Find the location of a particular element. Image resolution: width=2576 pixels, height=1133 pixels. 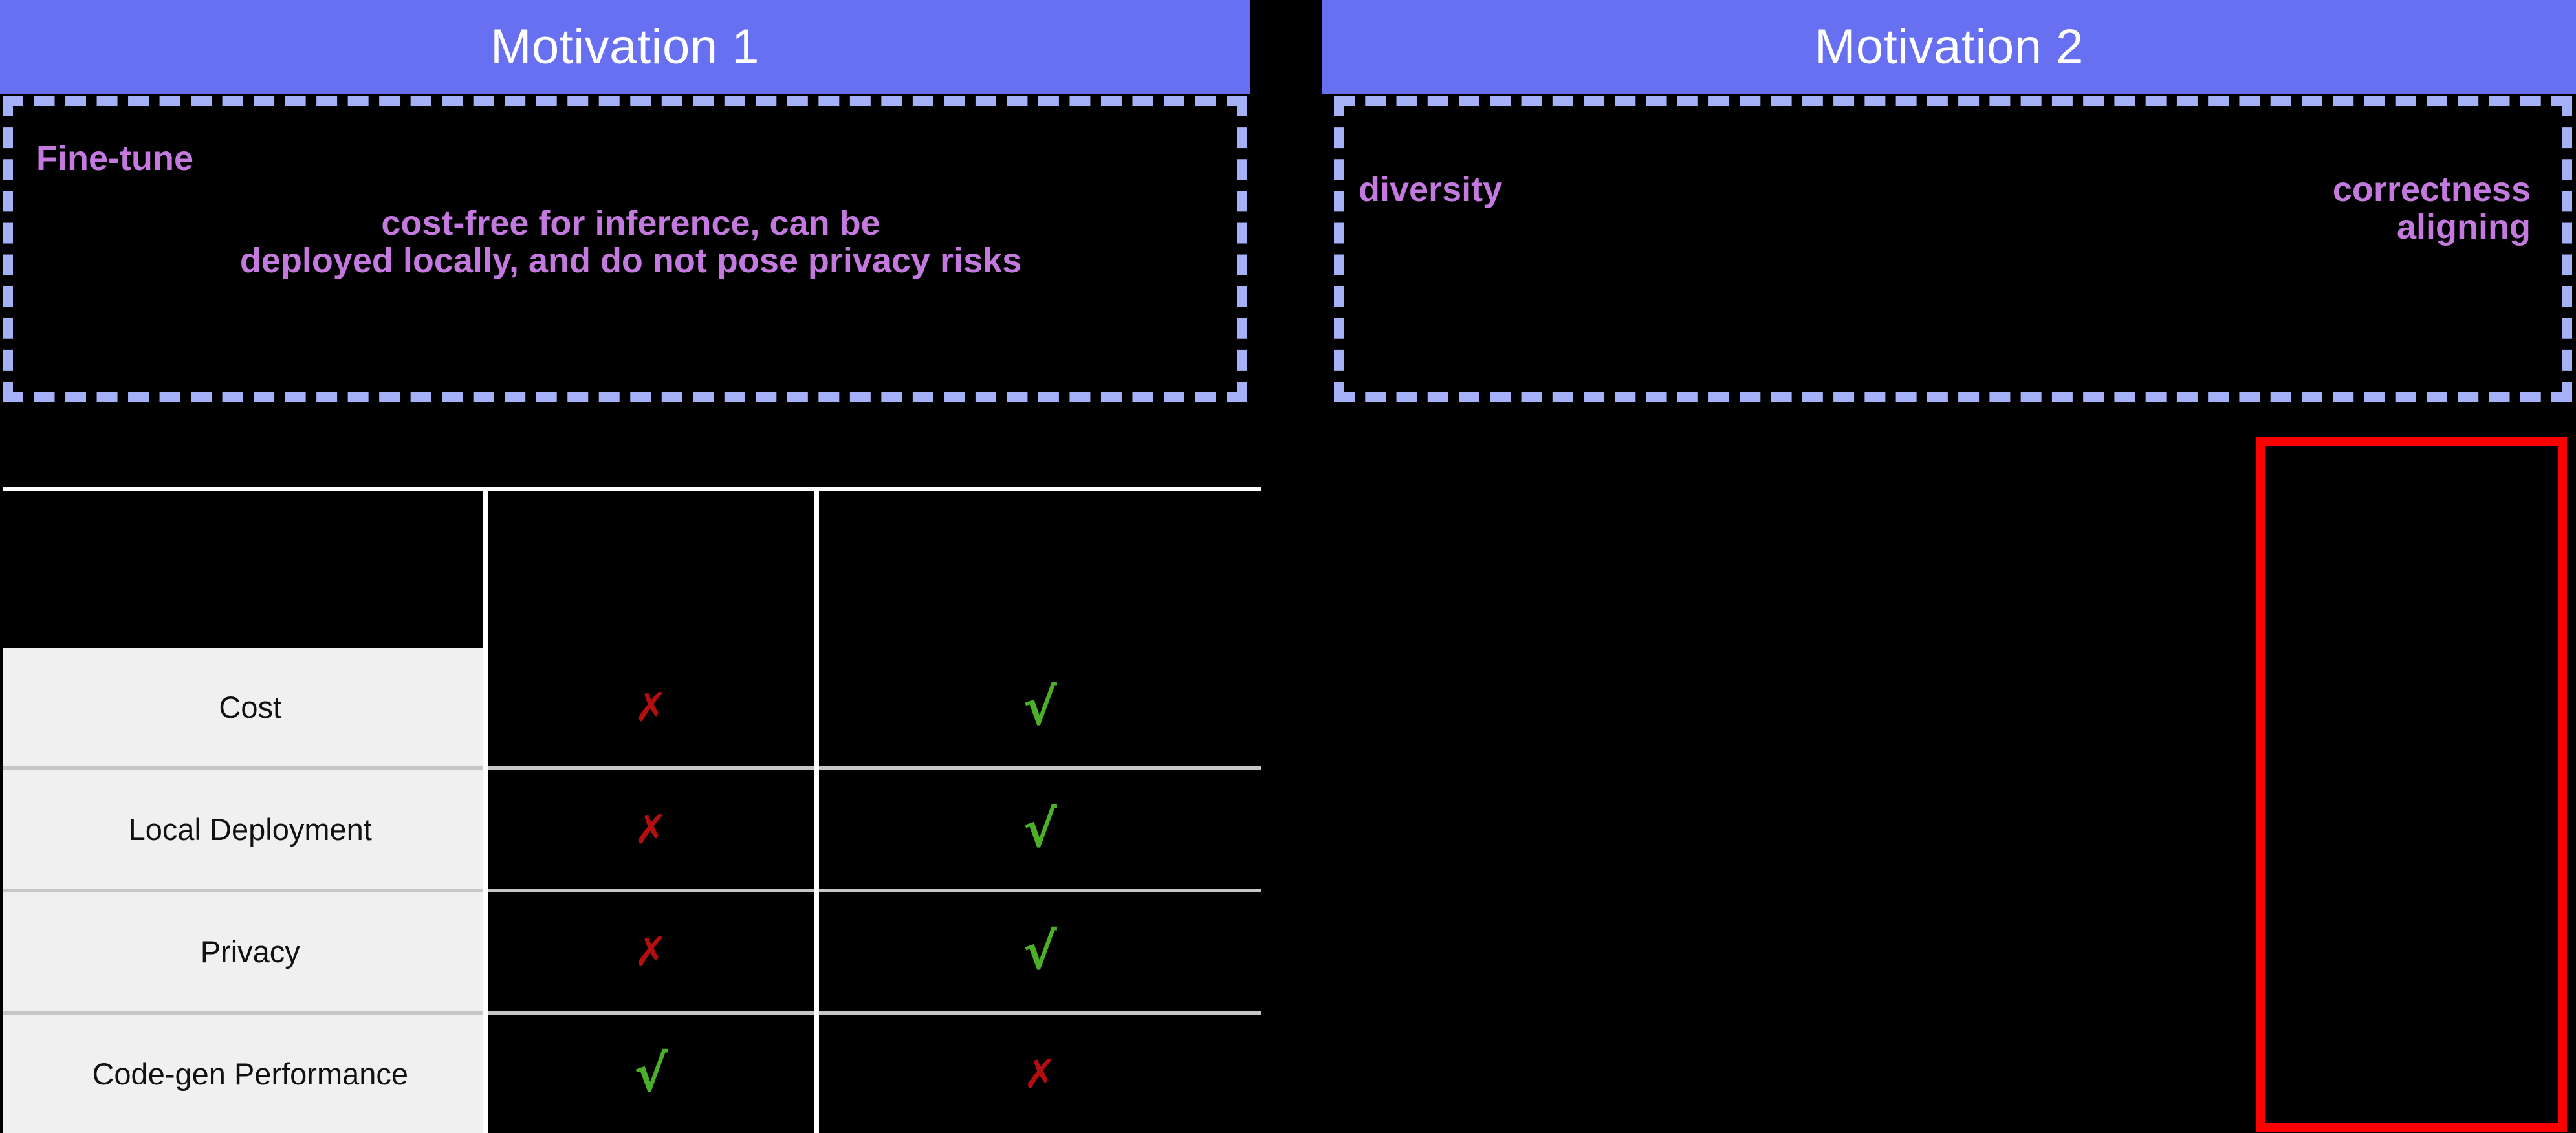

cell-local-deployment-col2: √ is located at coordinates (1038, 828).